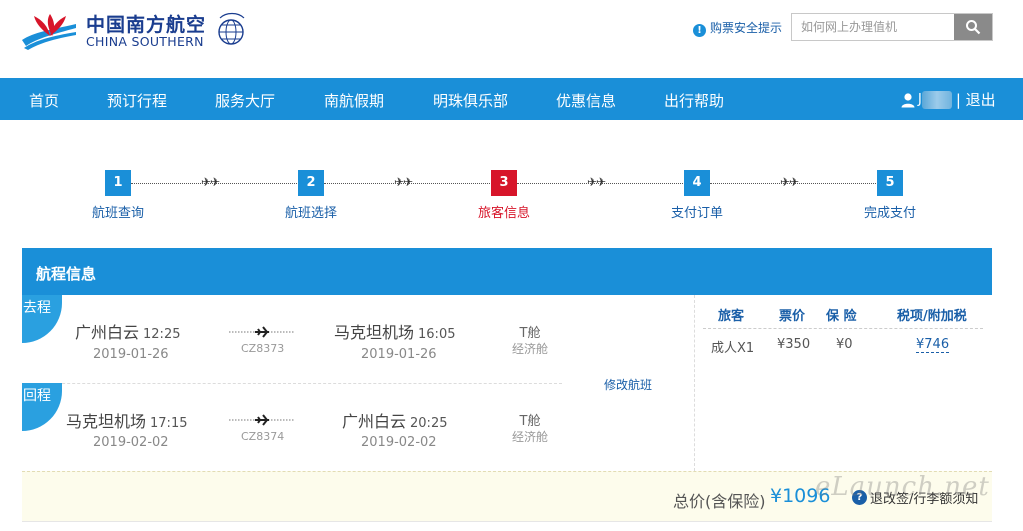 This screenshot has width=1023, height=531. I want to click on return-arrival-city: 广州白云 20:25, so click(395, 421).